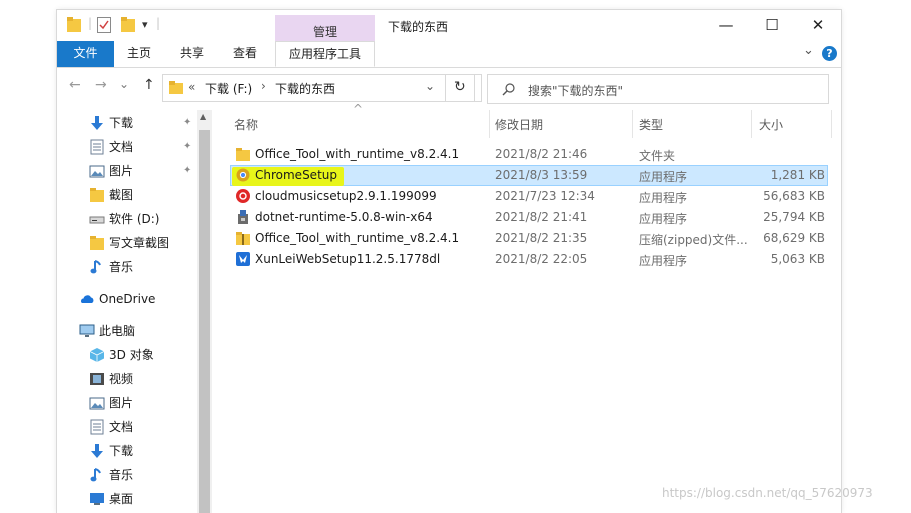 This screenshot has height=513, width=911. I want to click on tab-file: 文件, so click(85, 54).